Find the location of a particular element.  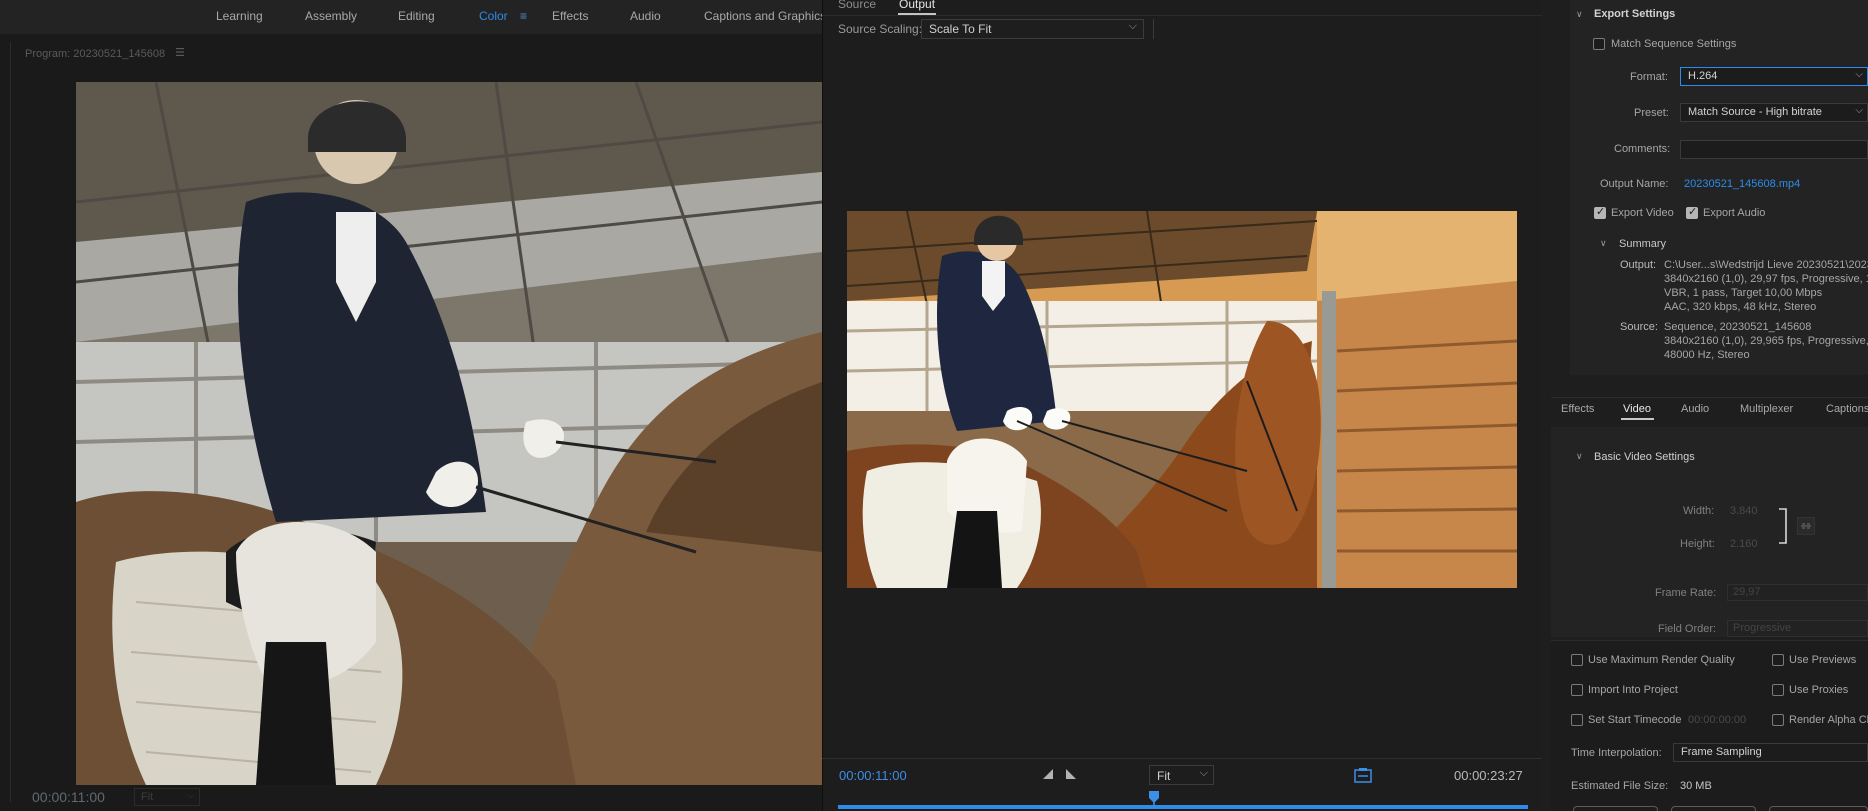

width-label: Width: is located at coordinates (1699, 511).